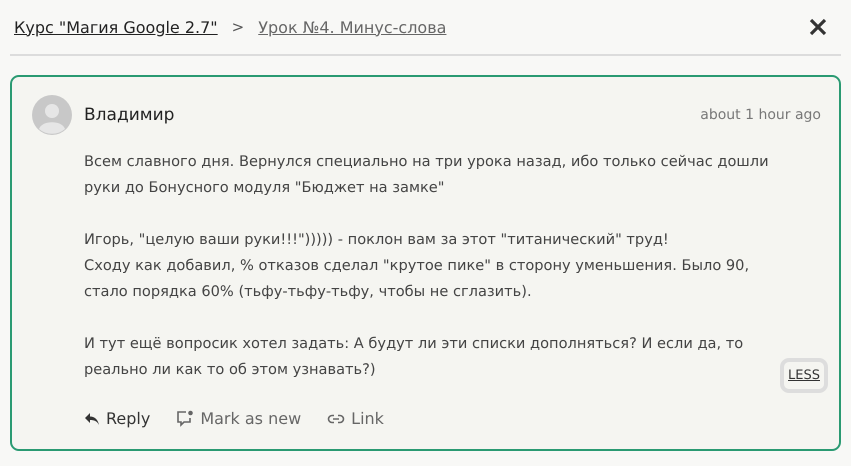 This screenshot has width=851, height=466. Describe the element at coordinates (804, 375) in the screenshot. I see `less-button: LESS` at that location.